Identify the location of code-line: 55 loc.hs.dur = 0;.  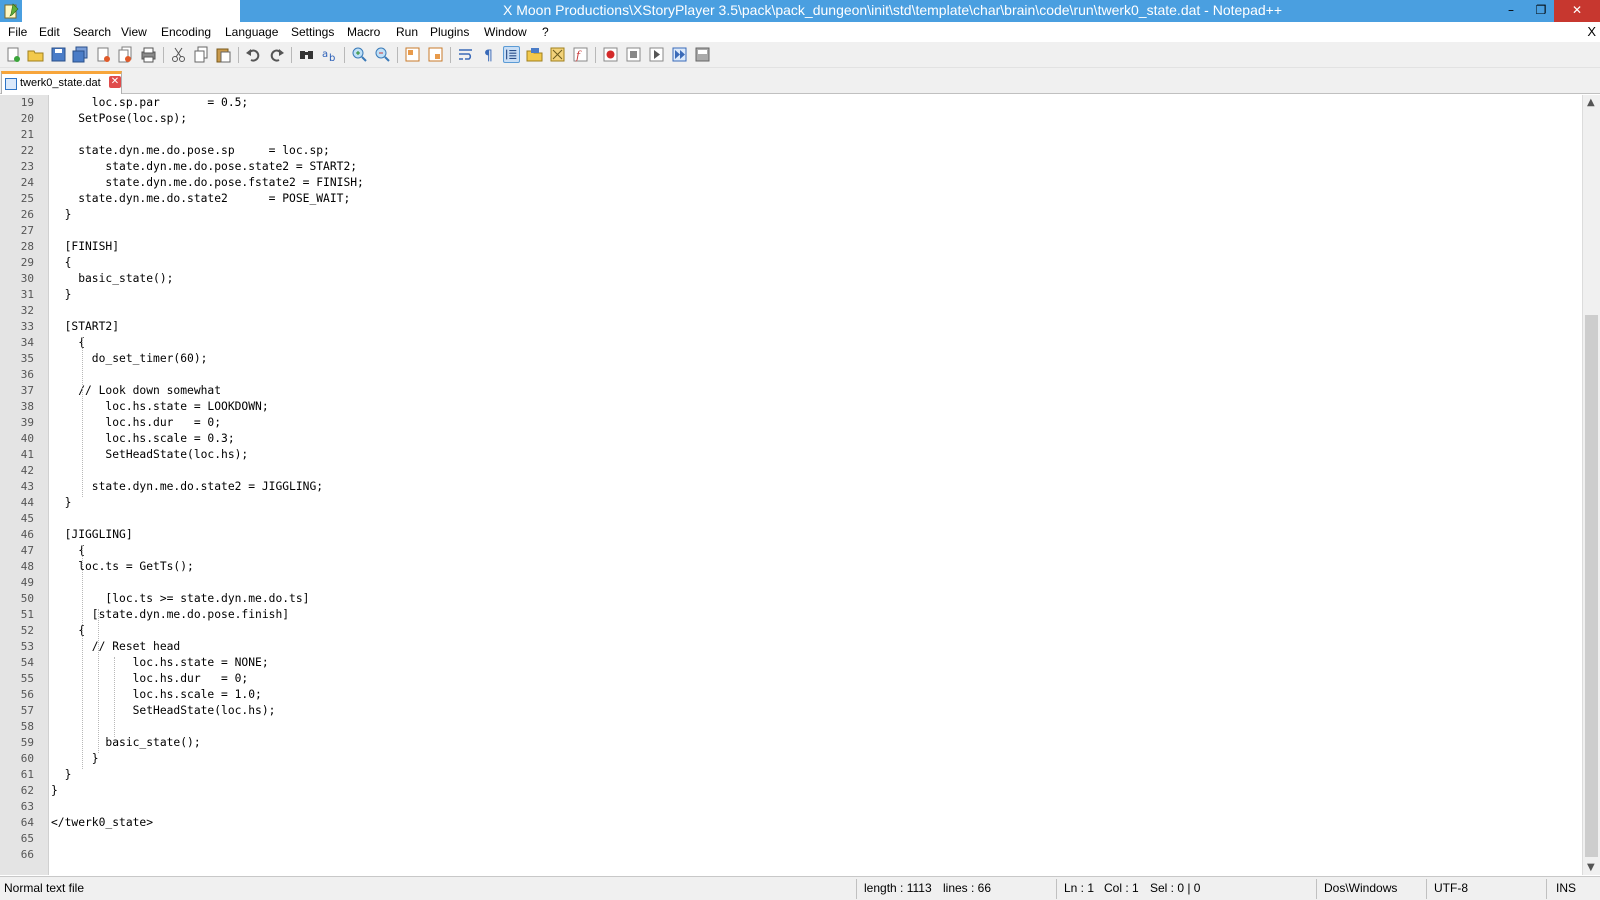
(790, 679).